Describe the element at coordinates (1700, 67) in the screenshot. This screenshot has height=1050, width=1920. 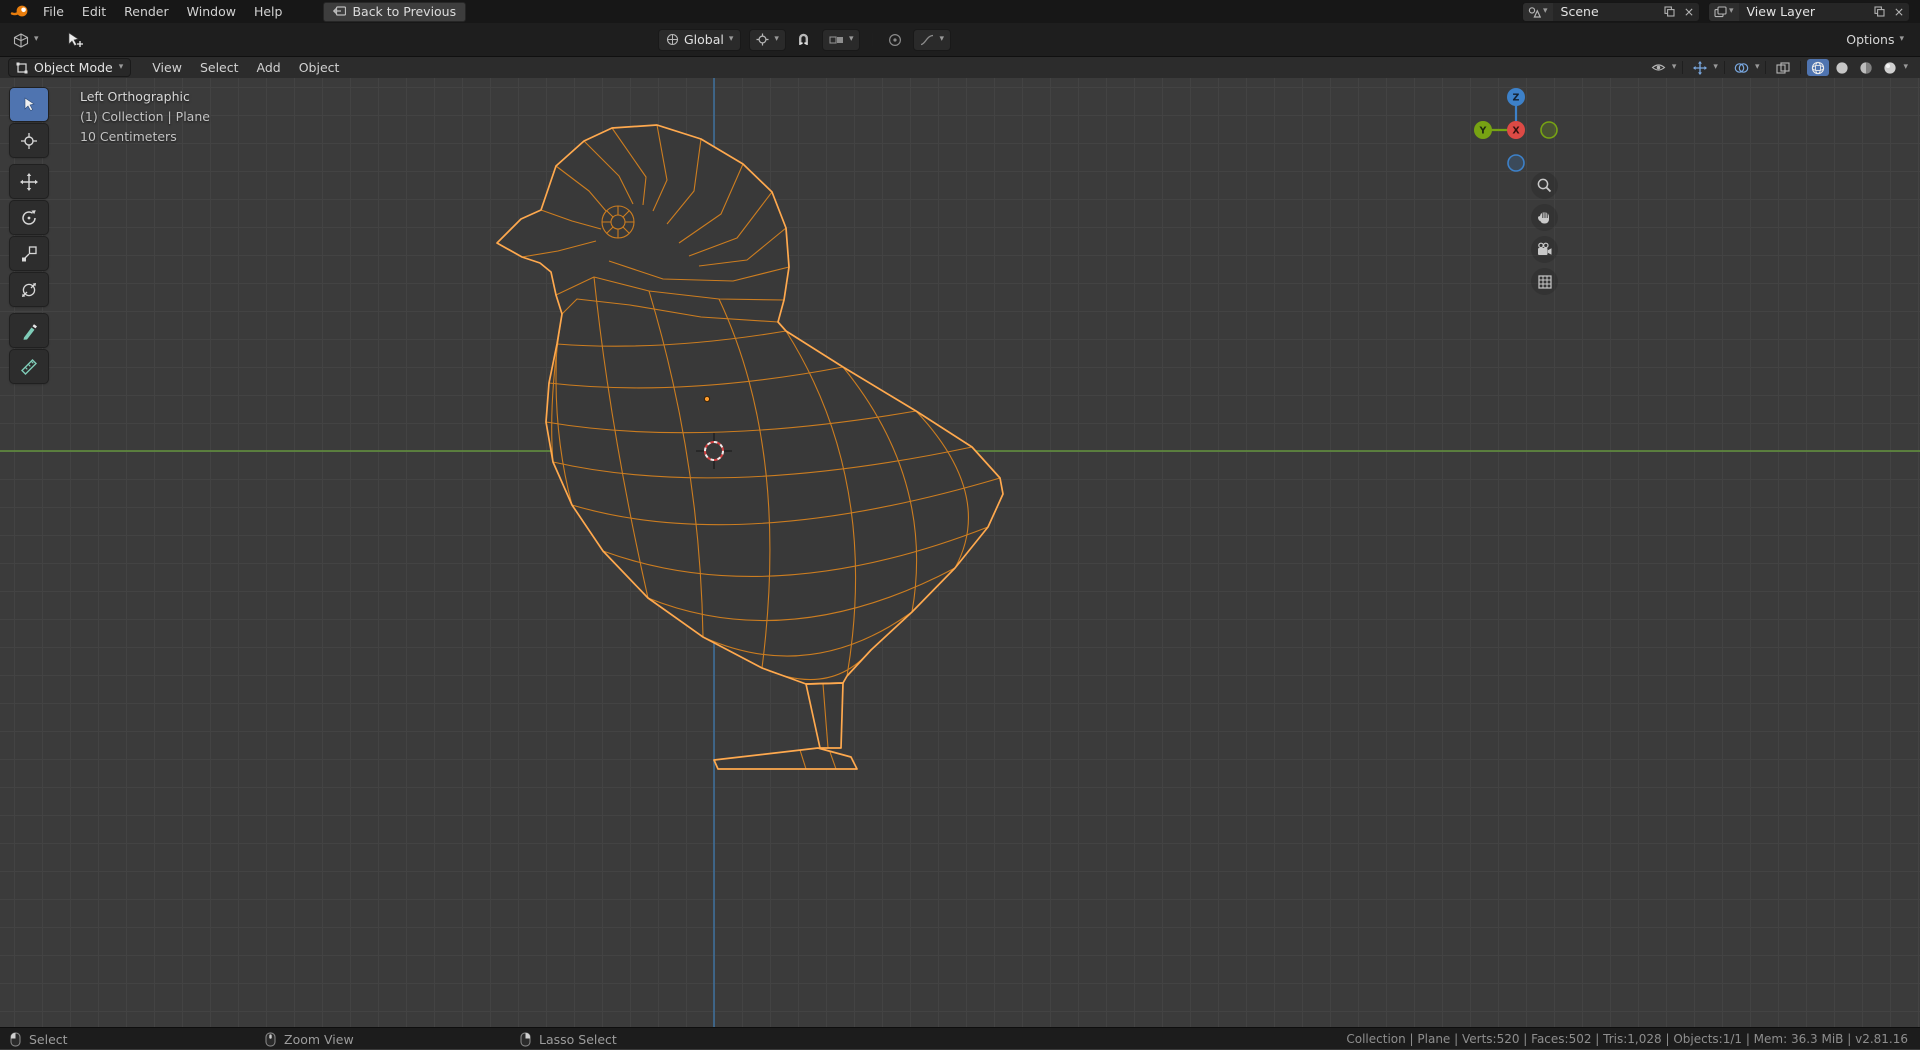
I see `show-gizmo-toggle` at that location.